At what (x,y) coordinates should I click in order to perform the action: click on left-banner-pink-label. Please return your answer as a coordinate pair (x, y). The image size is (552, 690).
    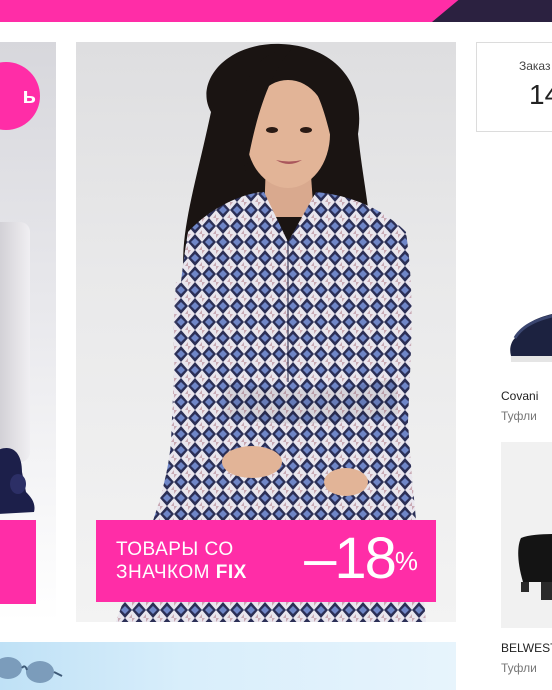
    Looking at the image, I should click on (18, 562).